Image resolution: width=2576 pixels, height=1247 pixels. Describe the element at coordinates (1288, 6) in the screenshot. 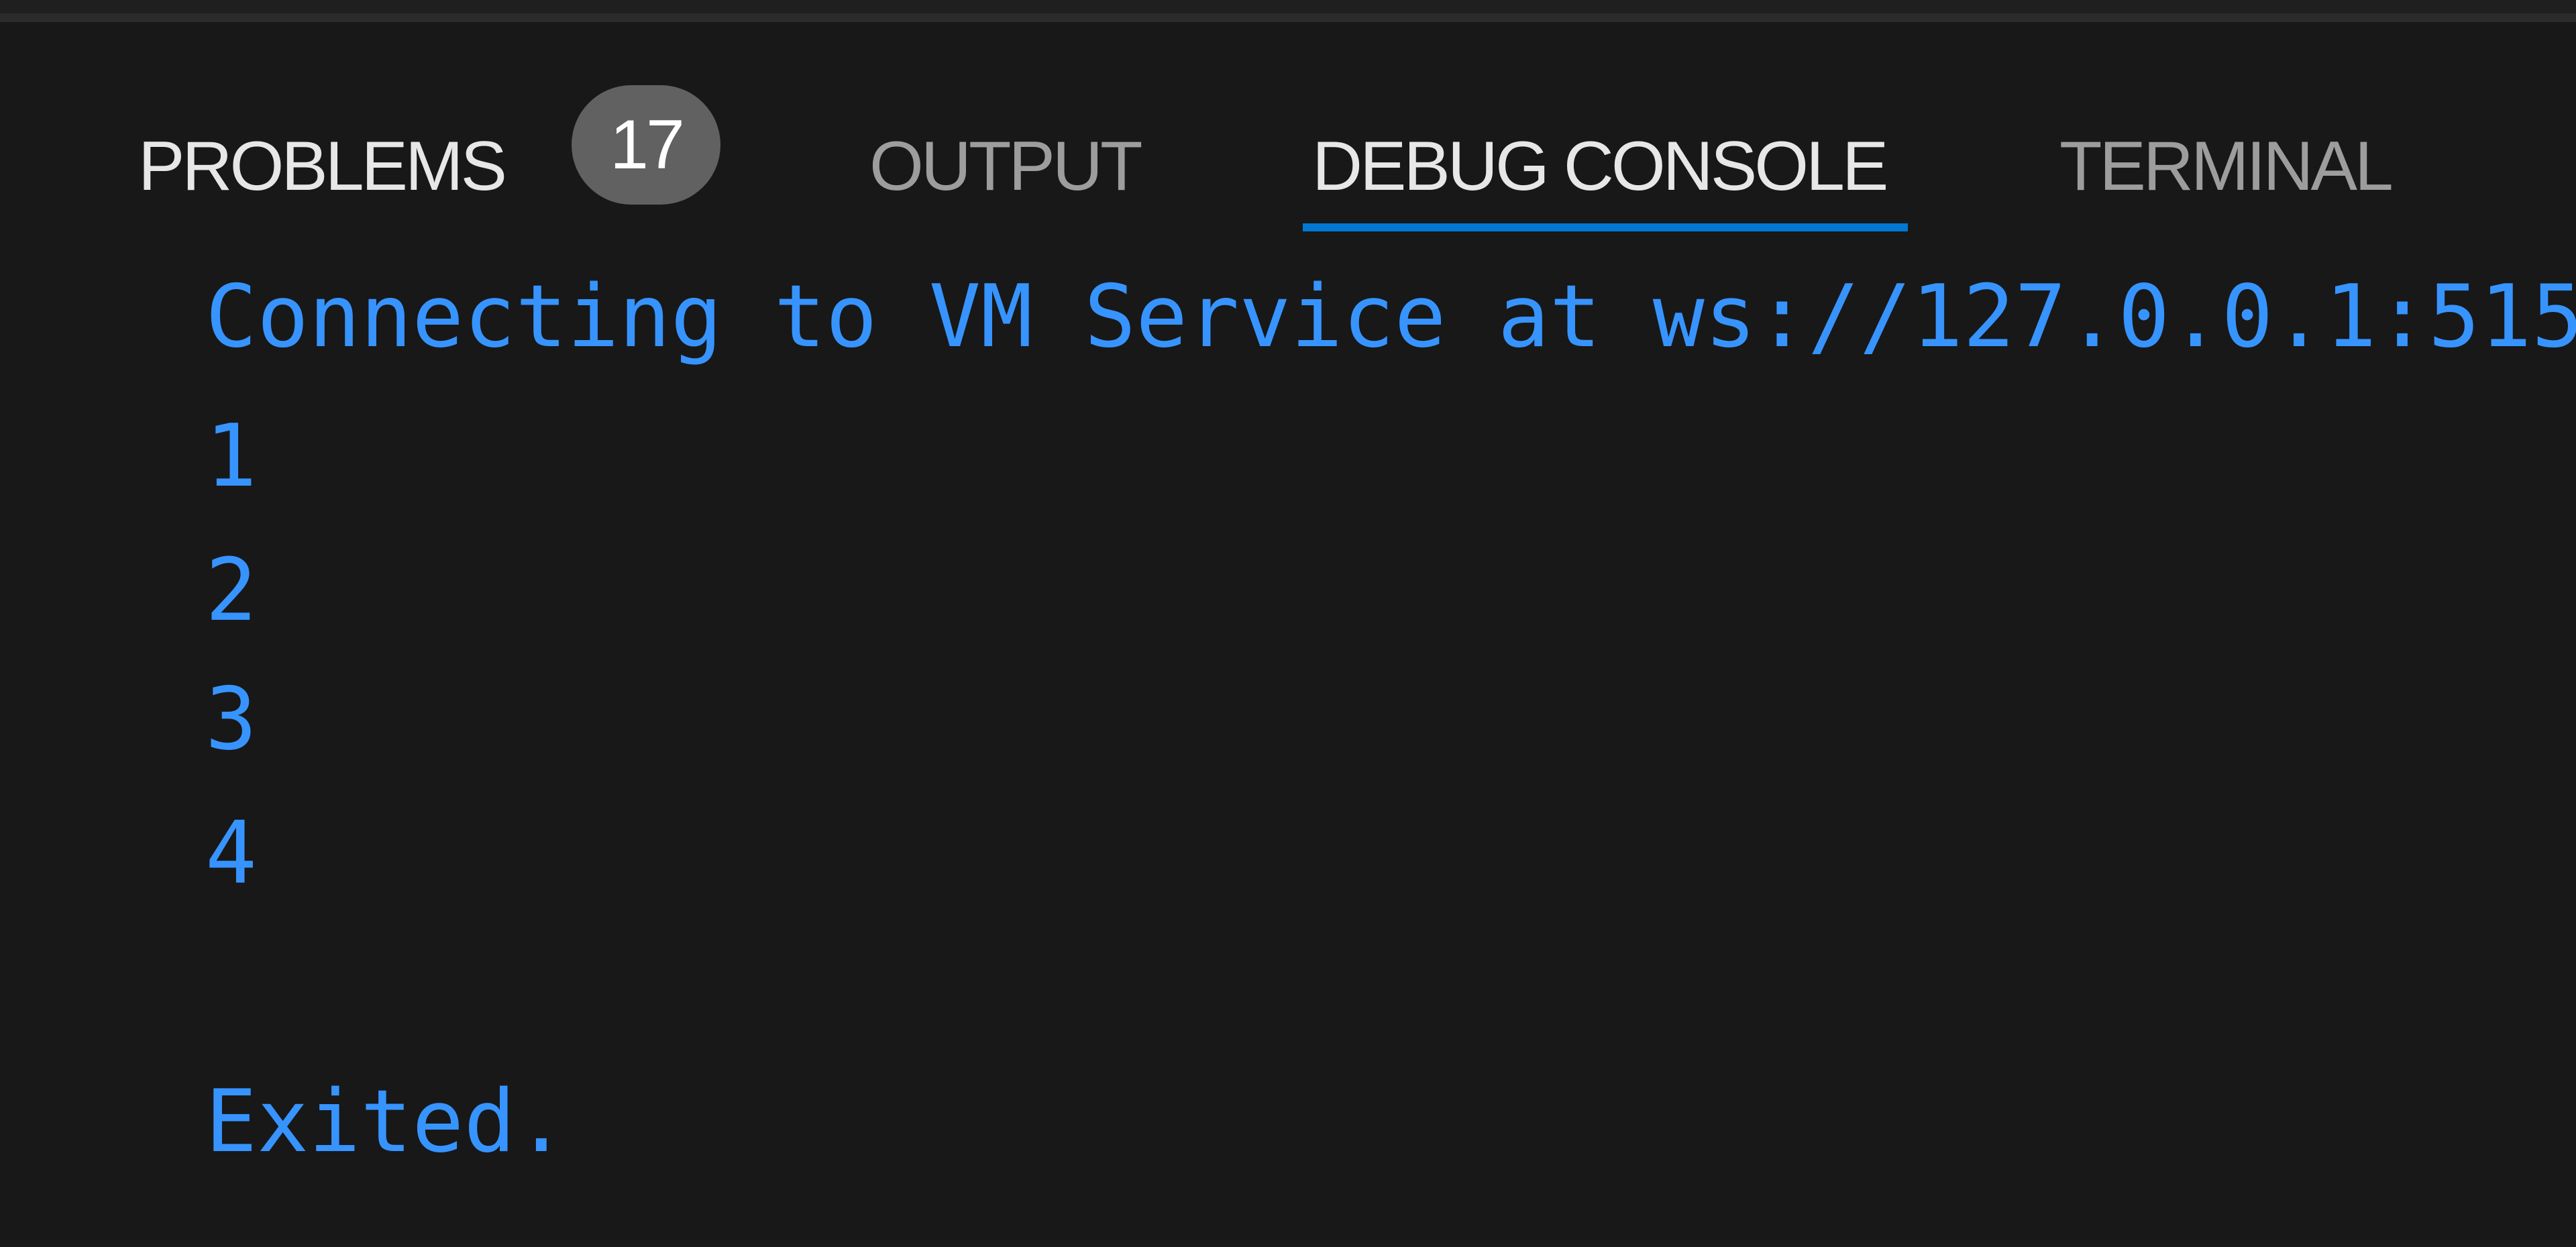

I see `title-area` at that location.